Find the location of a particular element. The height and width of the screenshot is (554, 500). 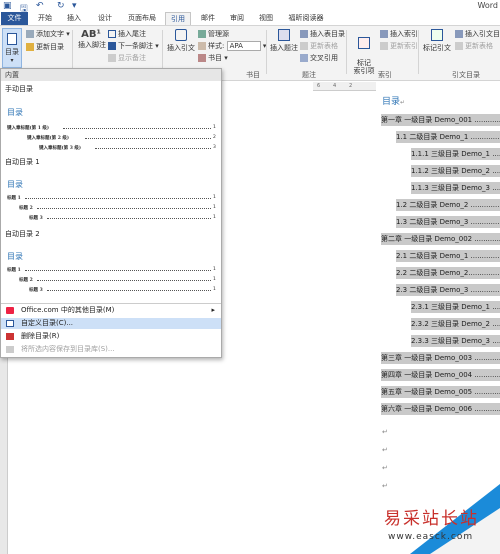

update-toc-button: 更新目录 is located at coordinates (45, 47).